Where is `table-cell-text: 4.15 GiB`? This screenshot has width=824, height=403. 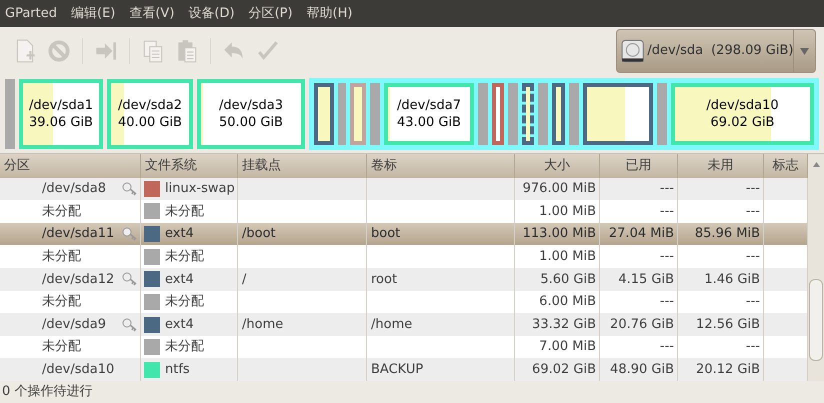 table-cell-text: 4.15 GiB is located at coordinates (646, 279).